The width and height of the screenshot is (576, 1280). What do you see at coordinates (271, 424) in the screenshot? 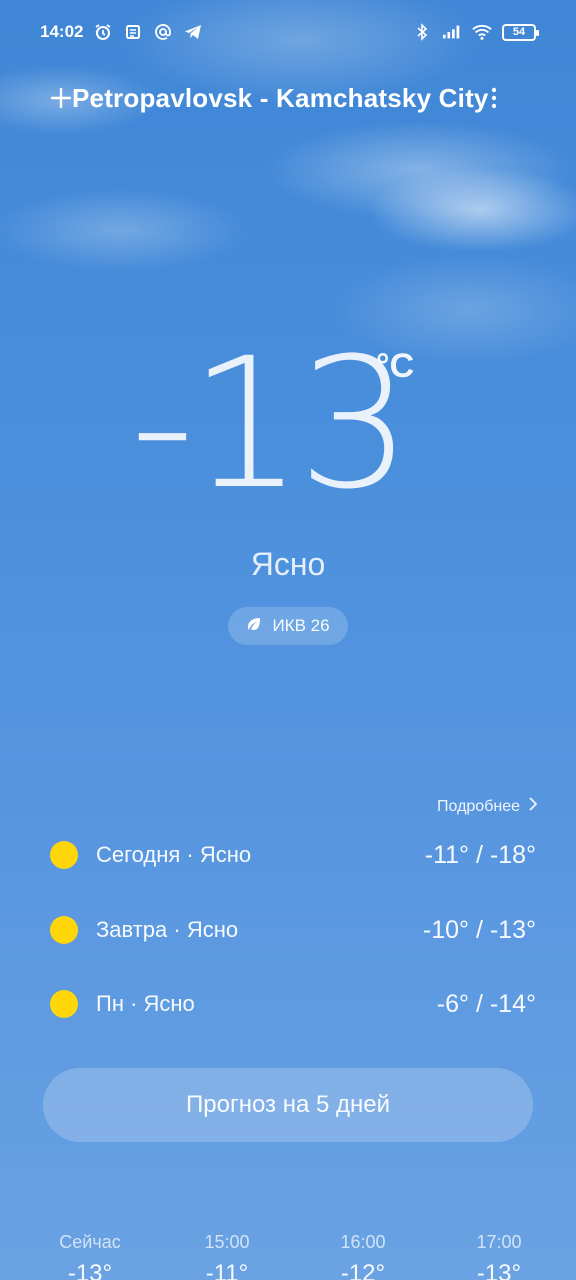
I see `temperature-value: -13` at bounding box center [271, 424].